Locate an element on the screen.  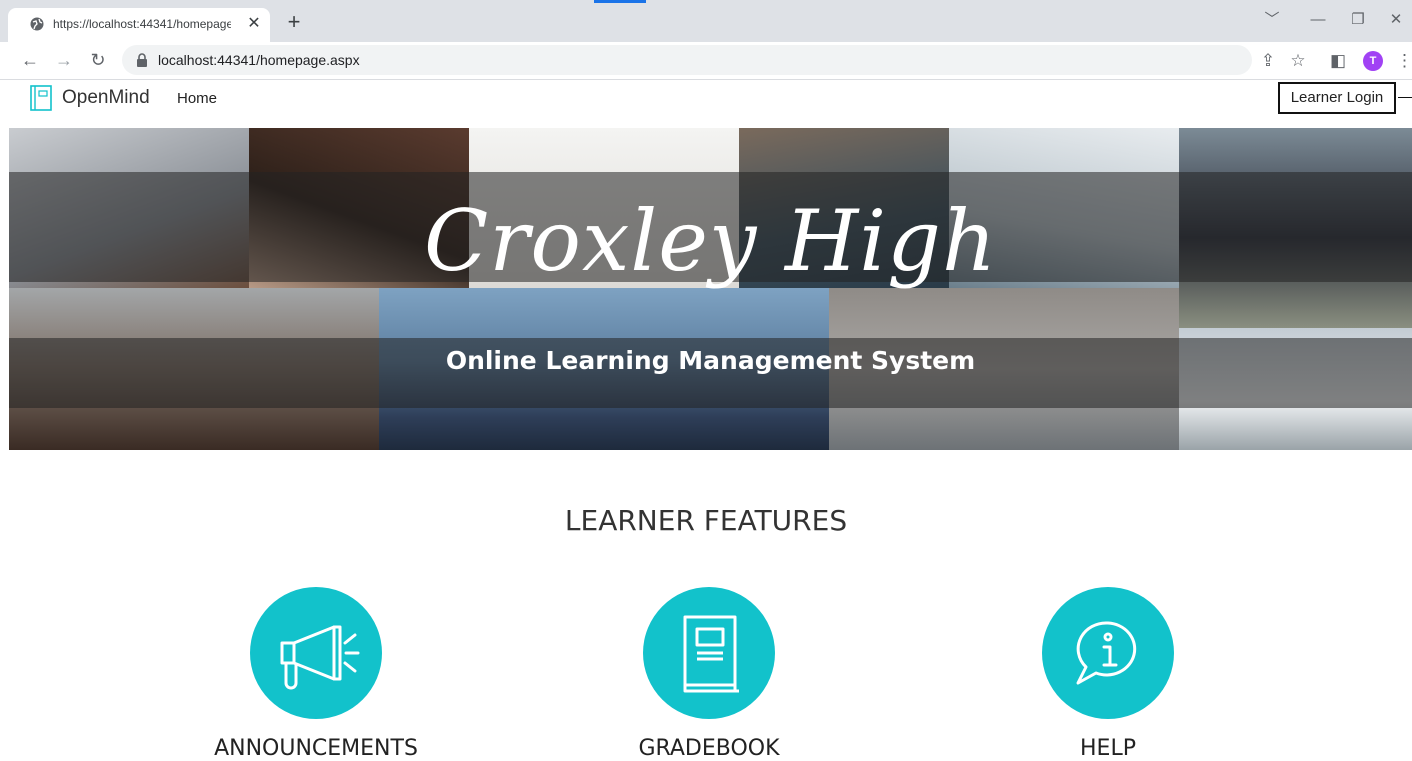
features-heading: LEARNER FEATURES is located at coordinates (706, 520).